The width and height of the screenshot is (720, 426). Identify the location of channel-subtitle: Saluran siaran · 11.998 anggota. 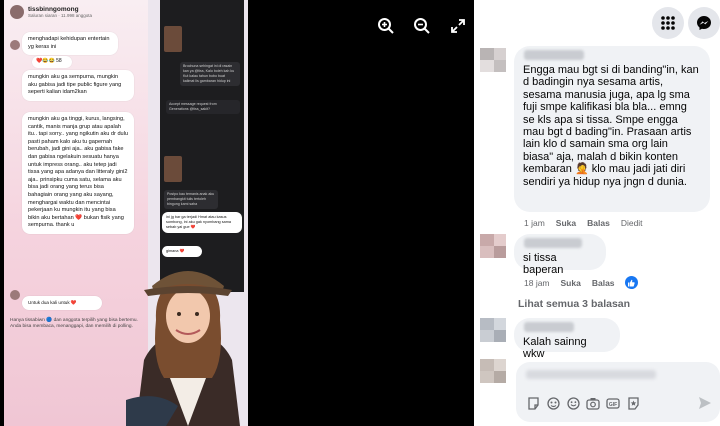
(60, 15).